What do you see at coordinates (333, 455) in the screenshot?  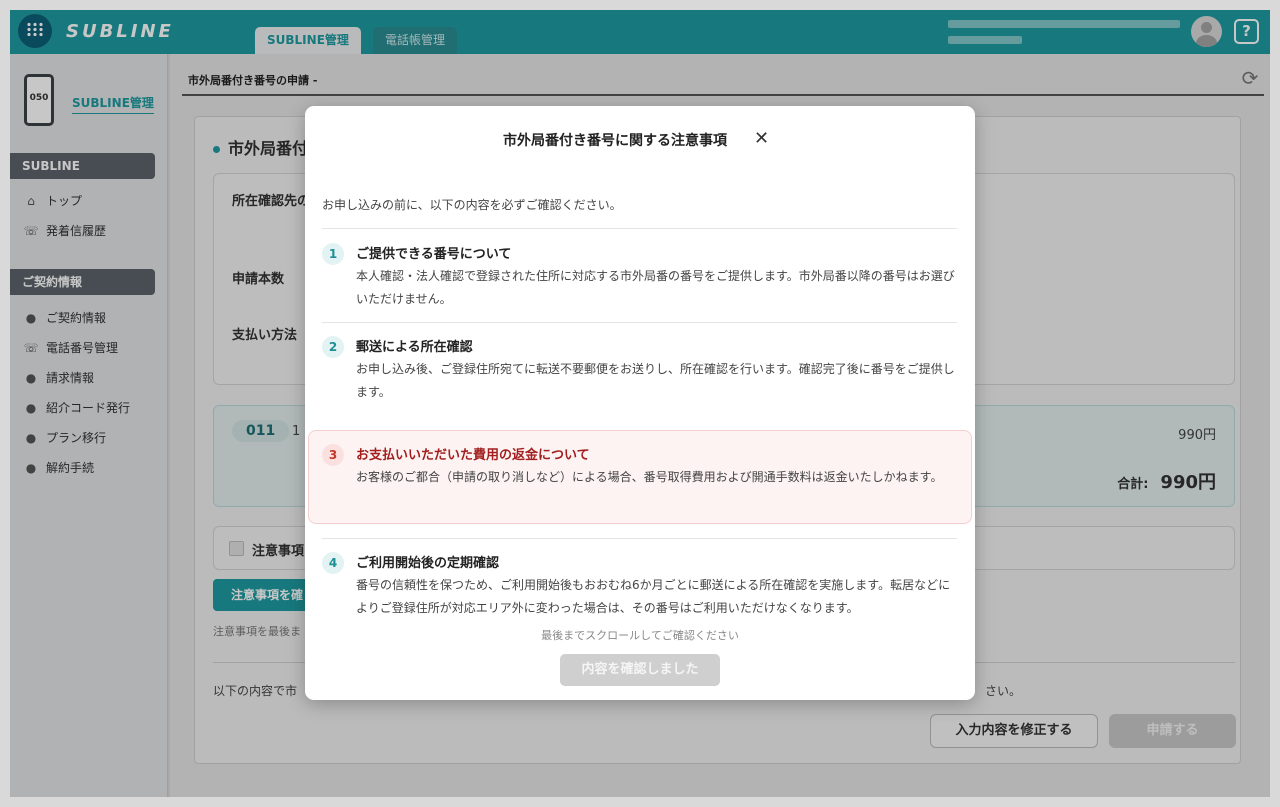 I see `item-number: 3` at bounding box center [333, 455].